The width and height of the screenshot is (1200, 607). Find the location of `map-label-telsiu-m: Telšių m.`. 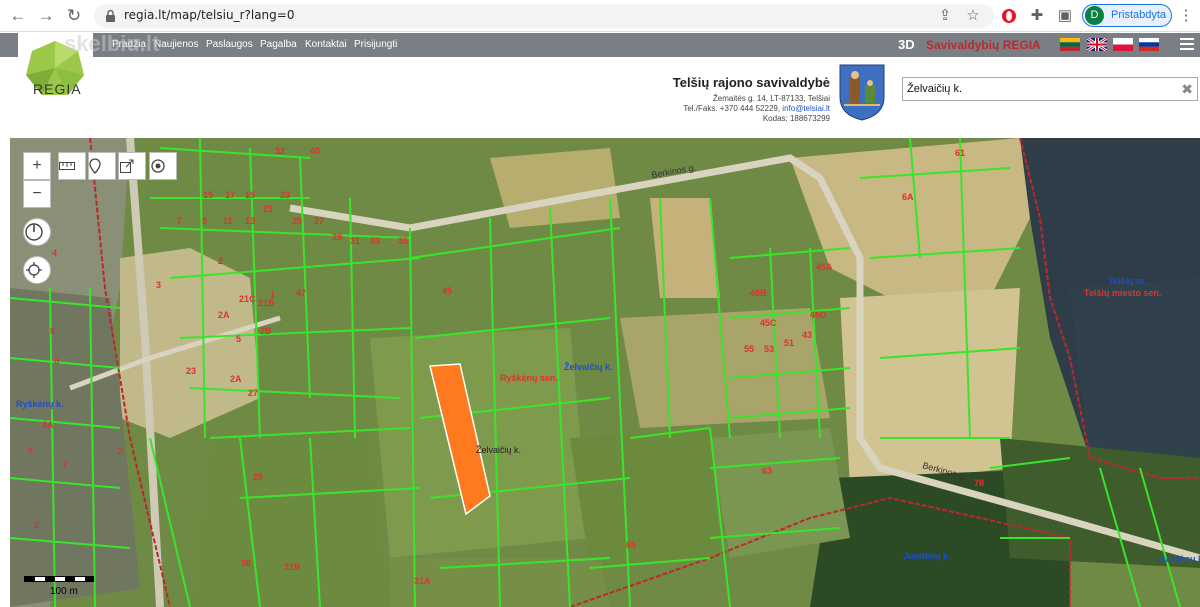

map-label-telsiu-m: Telšių m. is located at coordinates (1127, 281).